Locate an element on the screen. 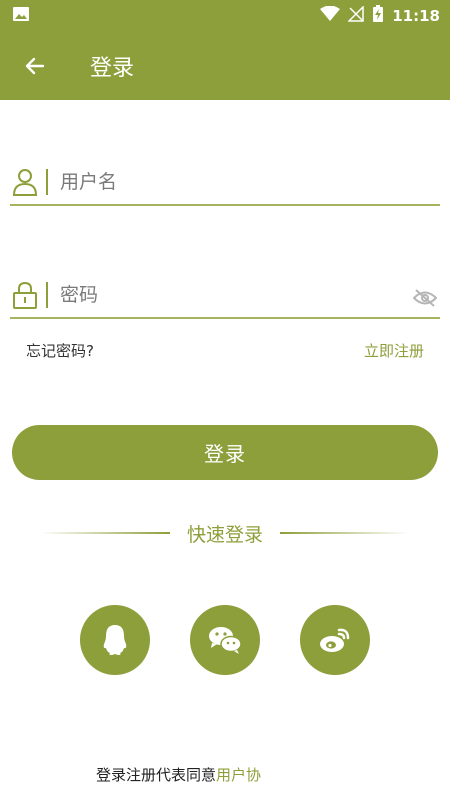 The width and height of the screenshot is (450, 800). quick-login-label: 快速登录 is located at coordinates (224, 535).